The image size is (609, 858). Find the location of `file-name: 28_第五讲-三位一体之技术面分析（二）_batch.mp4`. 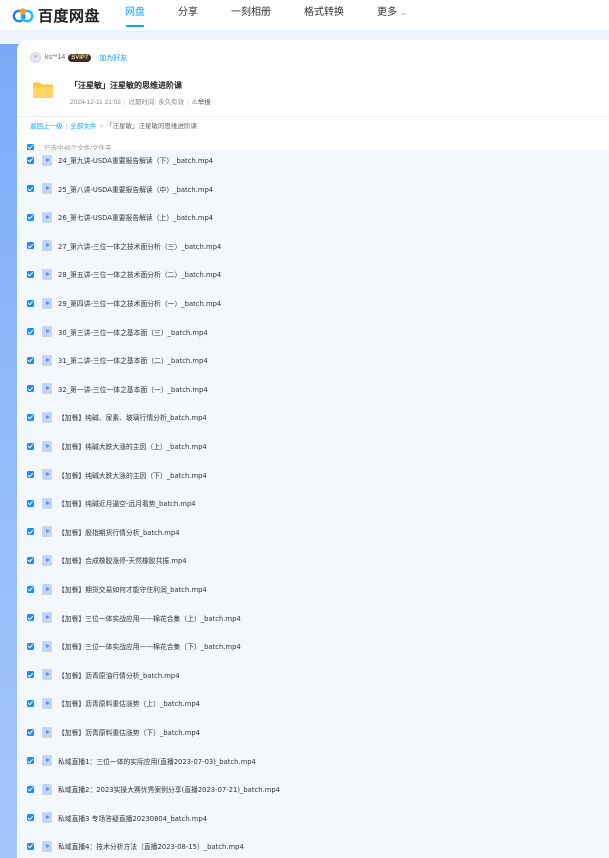

file-name: 28_第五讲-三位一体之技术面分析（二）_batch.mp4 is located at coordinates (139, 274).